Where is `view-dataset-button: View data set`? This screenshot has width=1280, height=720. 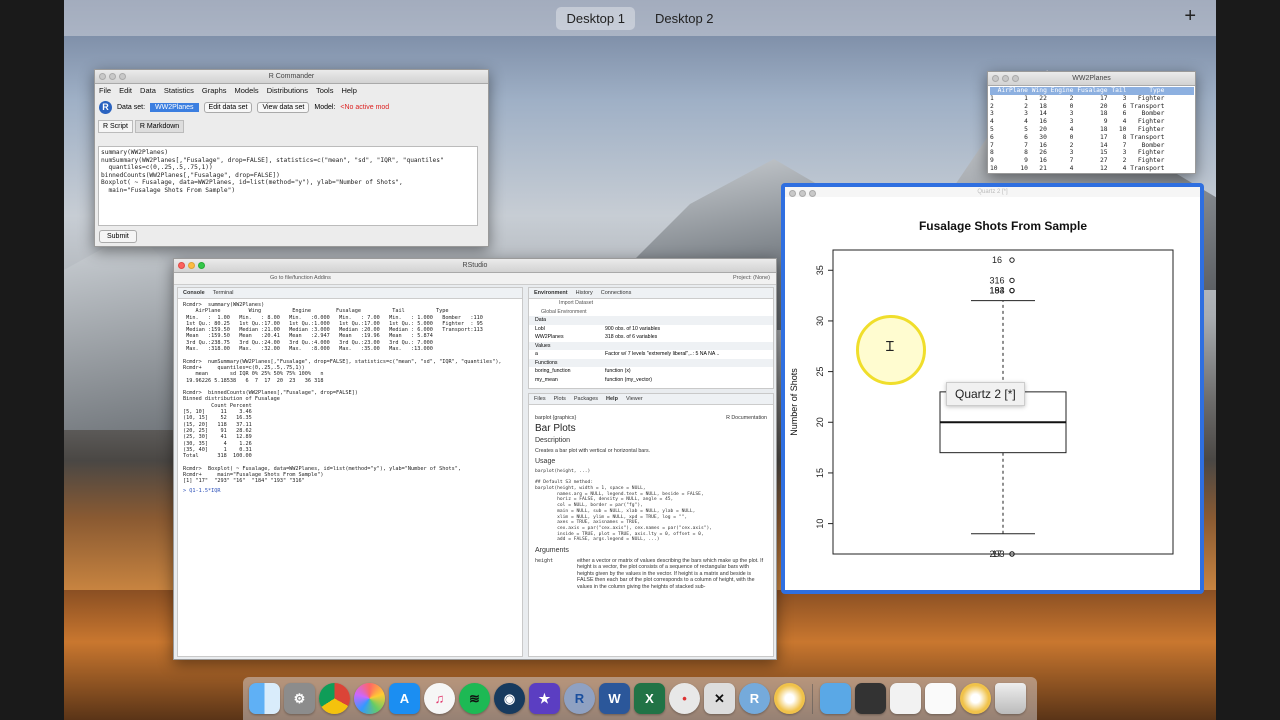
view-dataset-button: View data set is located at coordinates (283, 107).